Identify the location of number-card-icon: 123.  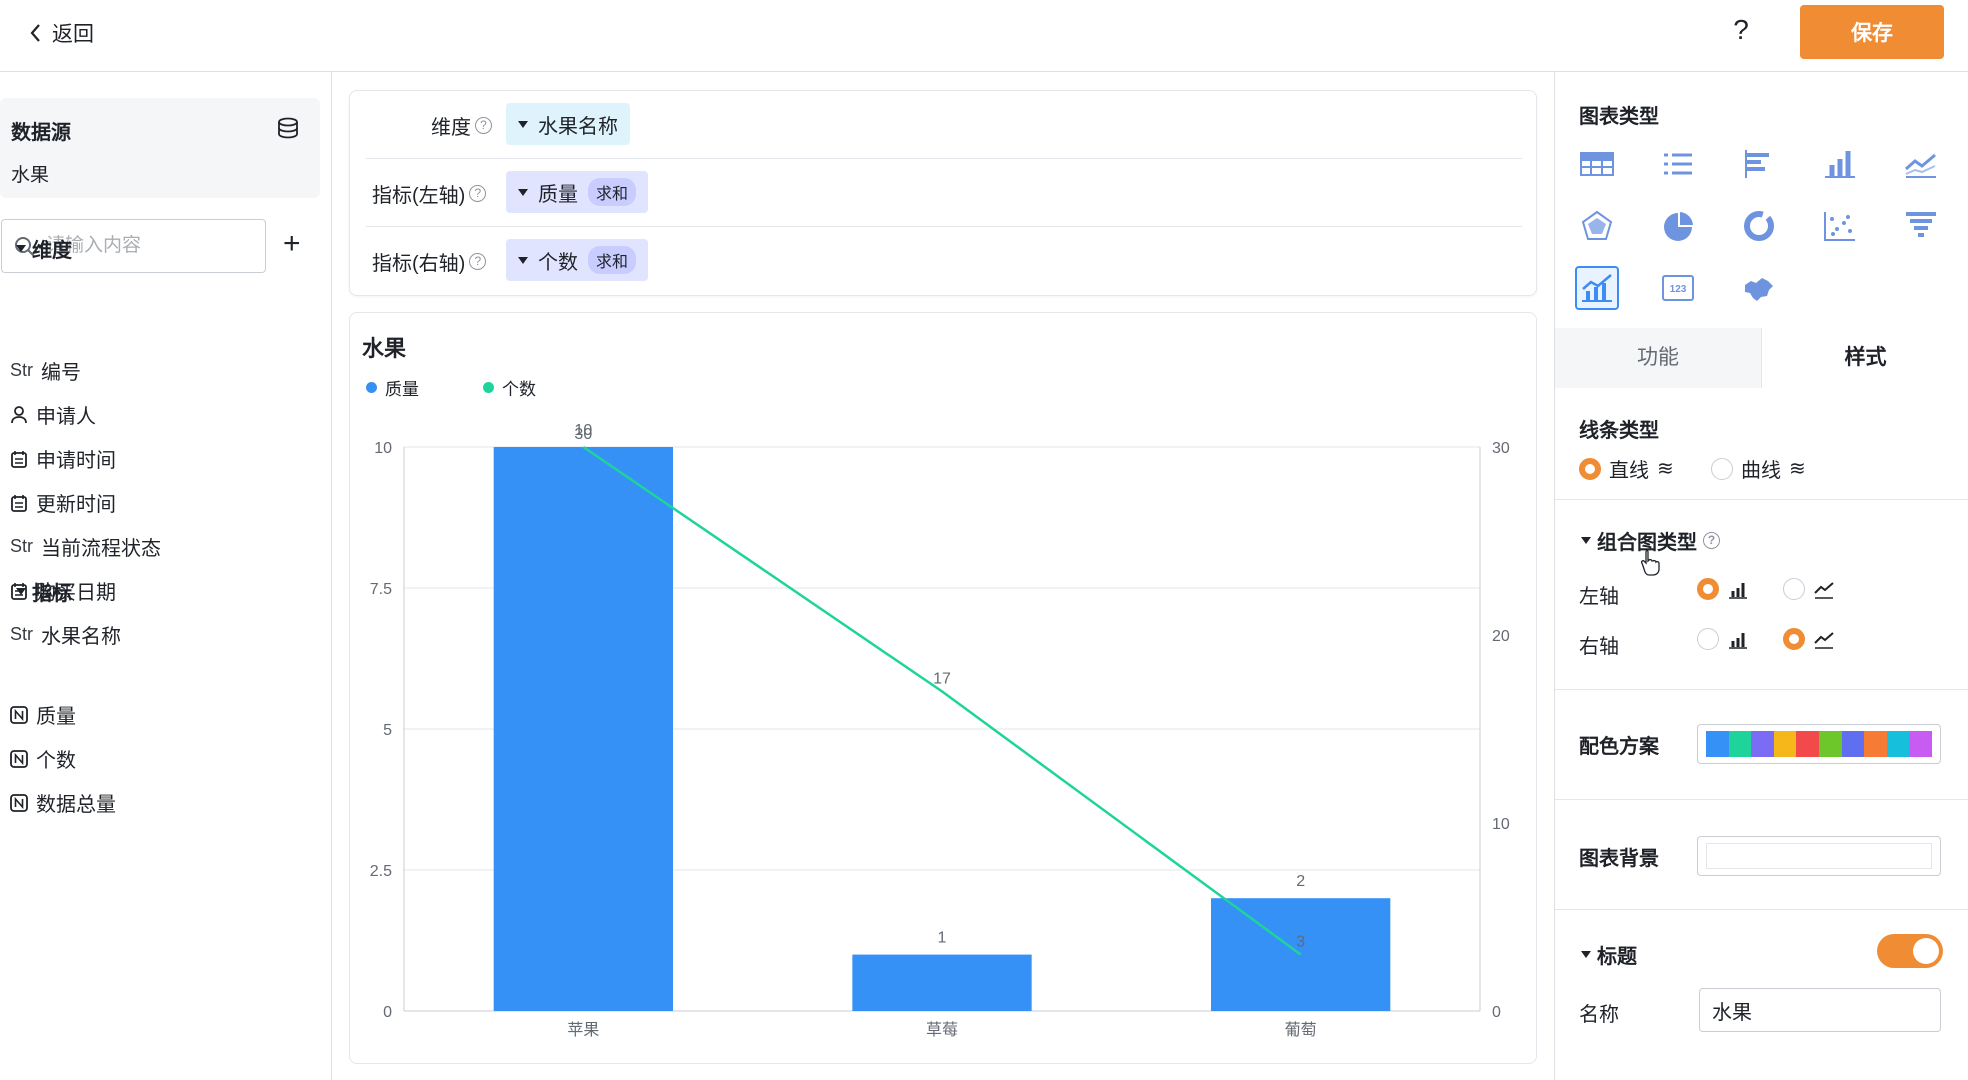
(1678, 288).